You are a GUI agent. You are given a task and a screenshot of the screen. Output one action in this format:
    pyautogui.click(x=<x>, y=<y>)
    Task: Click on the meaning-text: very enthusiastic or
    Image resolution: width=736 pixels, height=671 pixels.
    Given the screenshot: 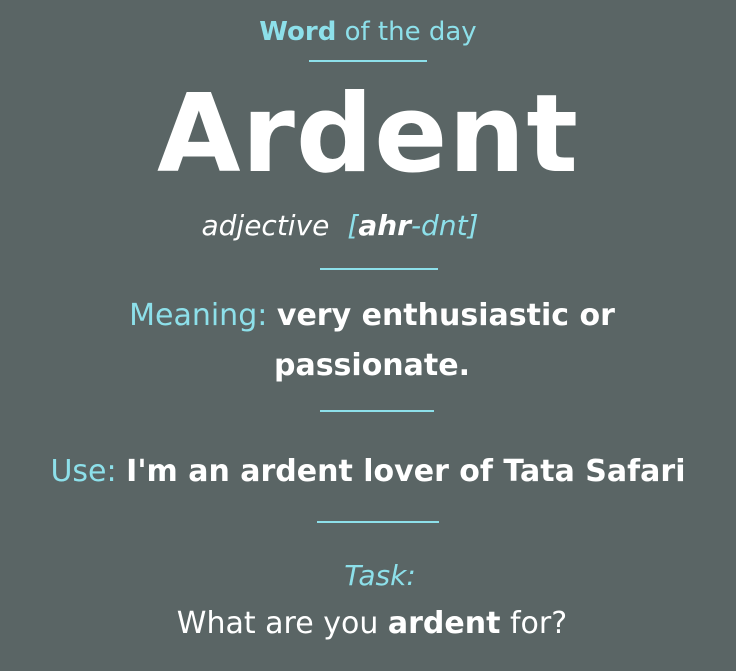 What is the action you would take?
    pyautogui.click(x=445, y=315)
    